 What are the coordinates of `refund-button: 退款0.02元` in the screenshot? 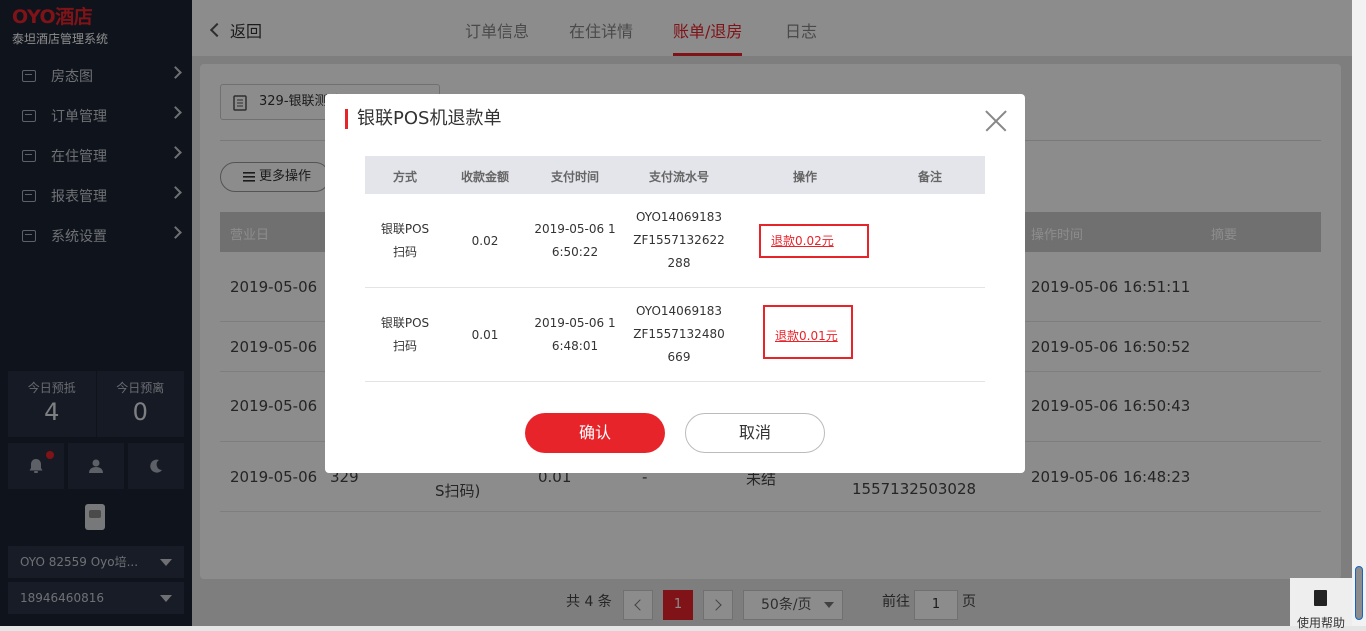 It's located at (814, 241).